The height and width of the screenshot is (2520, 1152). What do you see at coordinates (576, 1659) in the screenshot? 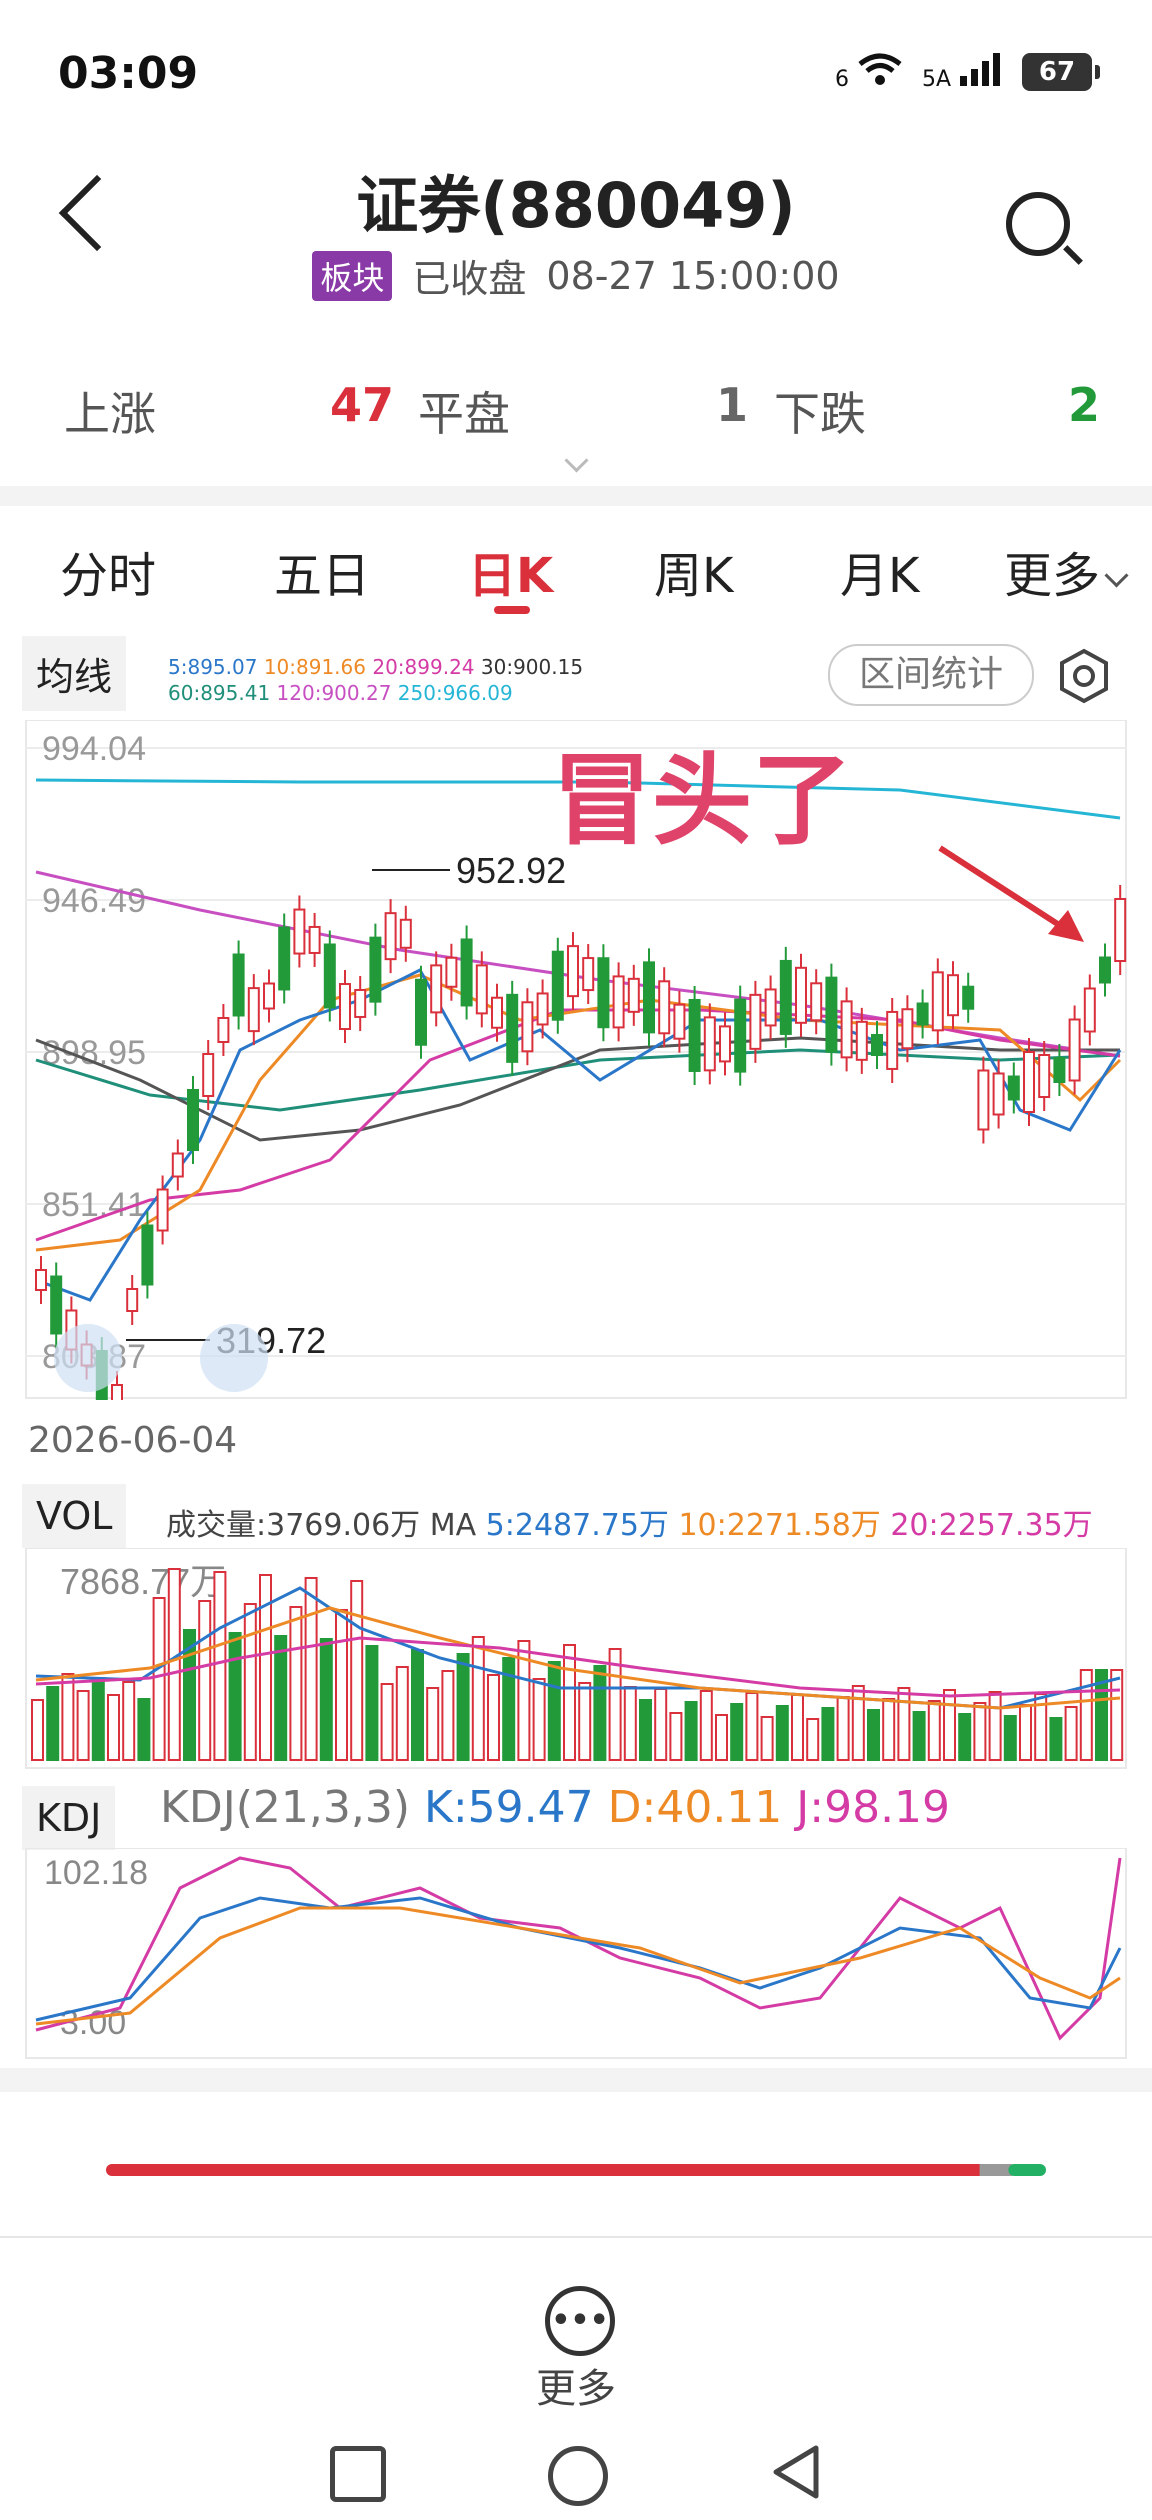
I see `volume-chart: 7868.77万` at bounding box center [576, 1659].